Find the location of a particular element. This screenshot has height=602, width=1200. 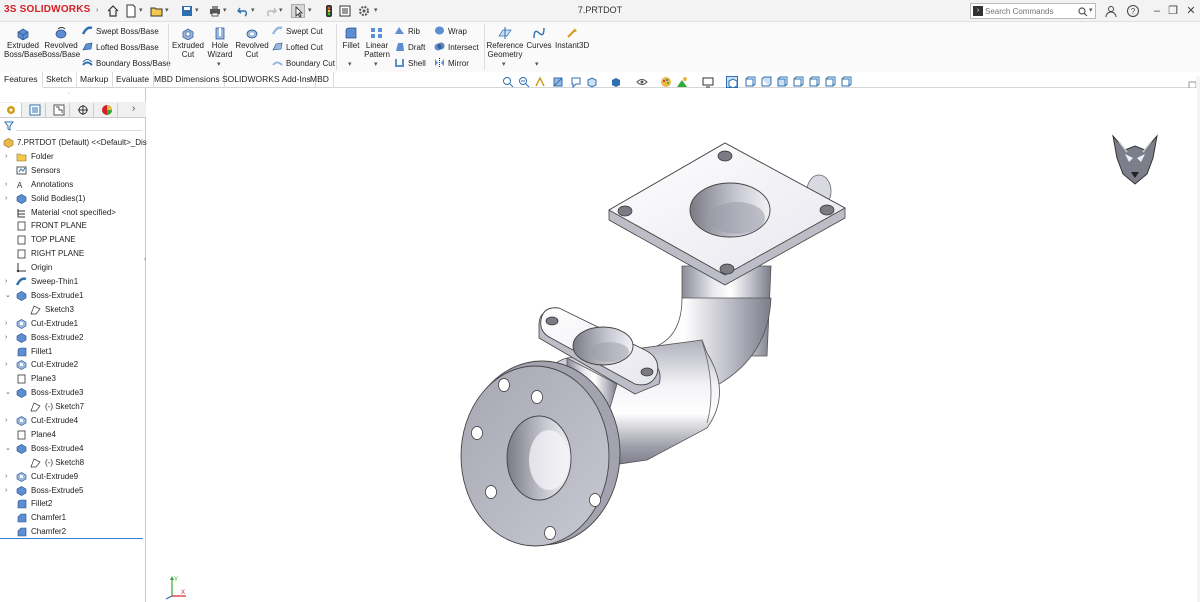

reference-geometry-dropdown-icon: ▾ is located at coordinates (504, 64).